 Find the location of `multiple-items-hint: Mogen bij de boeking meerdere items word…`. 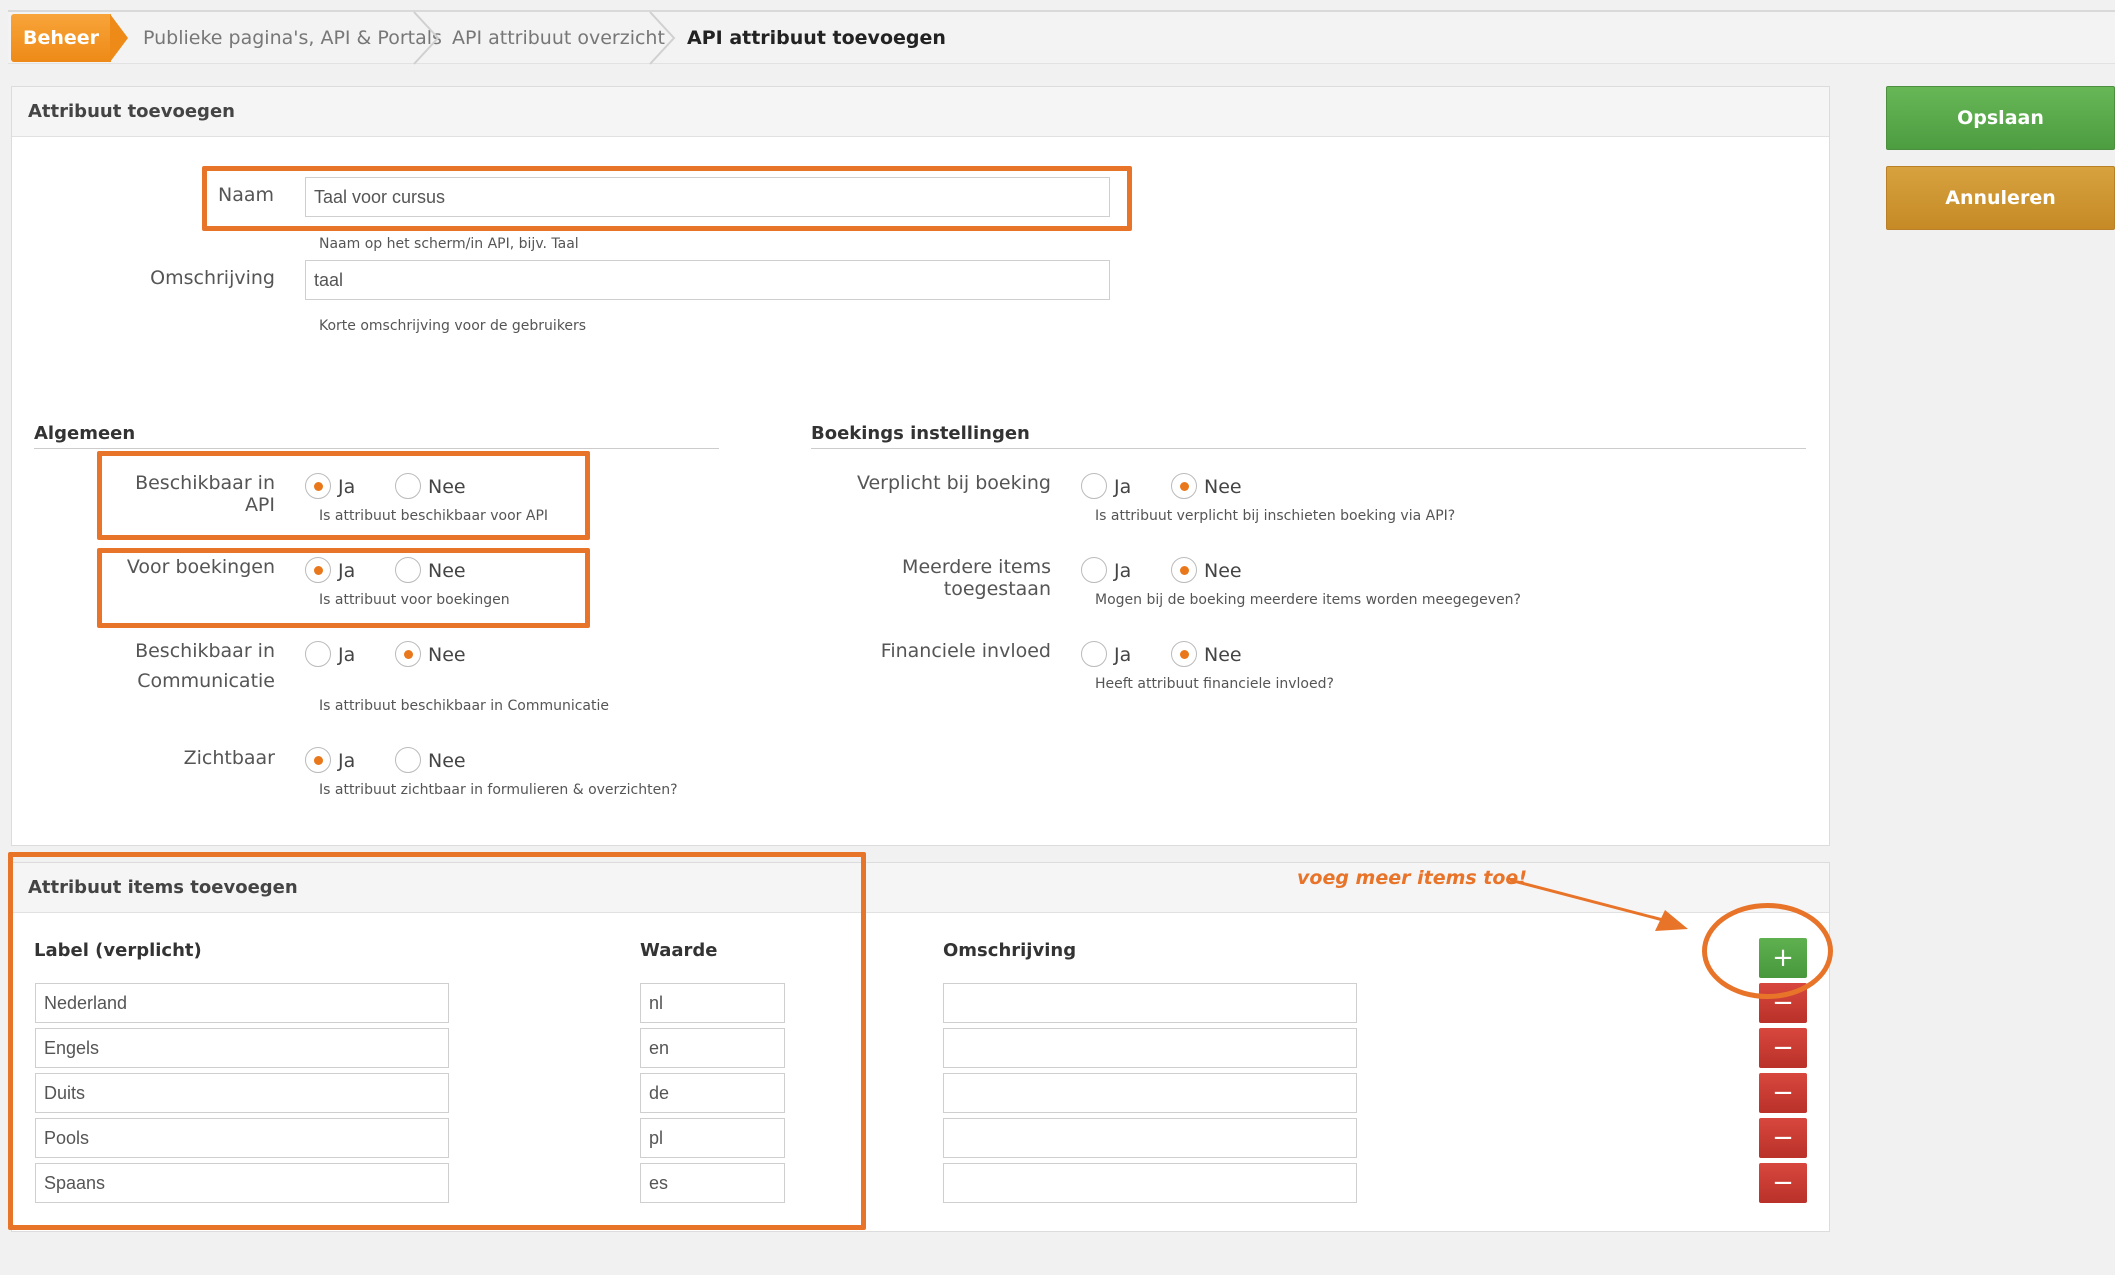

multiple-items-hint: Mogen bij de boeking meerdere items word… is located at coordinates (1308, 600).